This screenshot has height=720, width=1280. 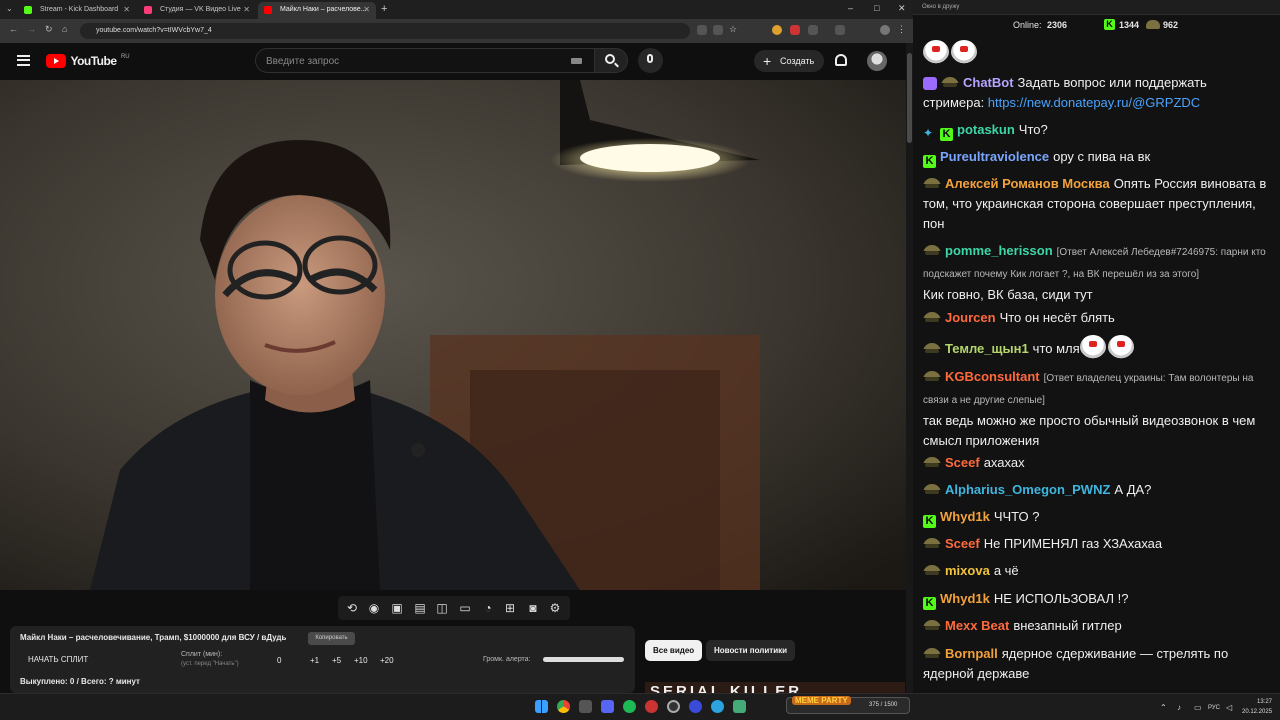 I want to click on eye-icon: ▣, so click(x=397, y=608).